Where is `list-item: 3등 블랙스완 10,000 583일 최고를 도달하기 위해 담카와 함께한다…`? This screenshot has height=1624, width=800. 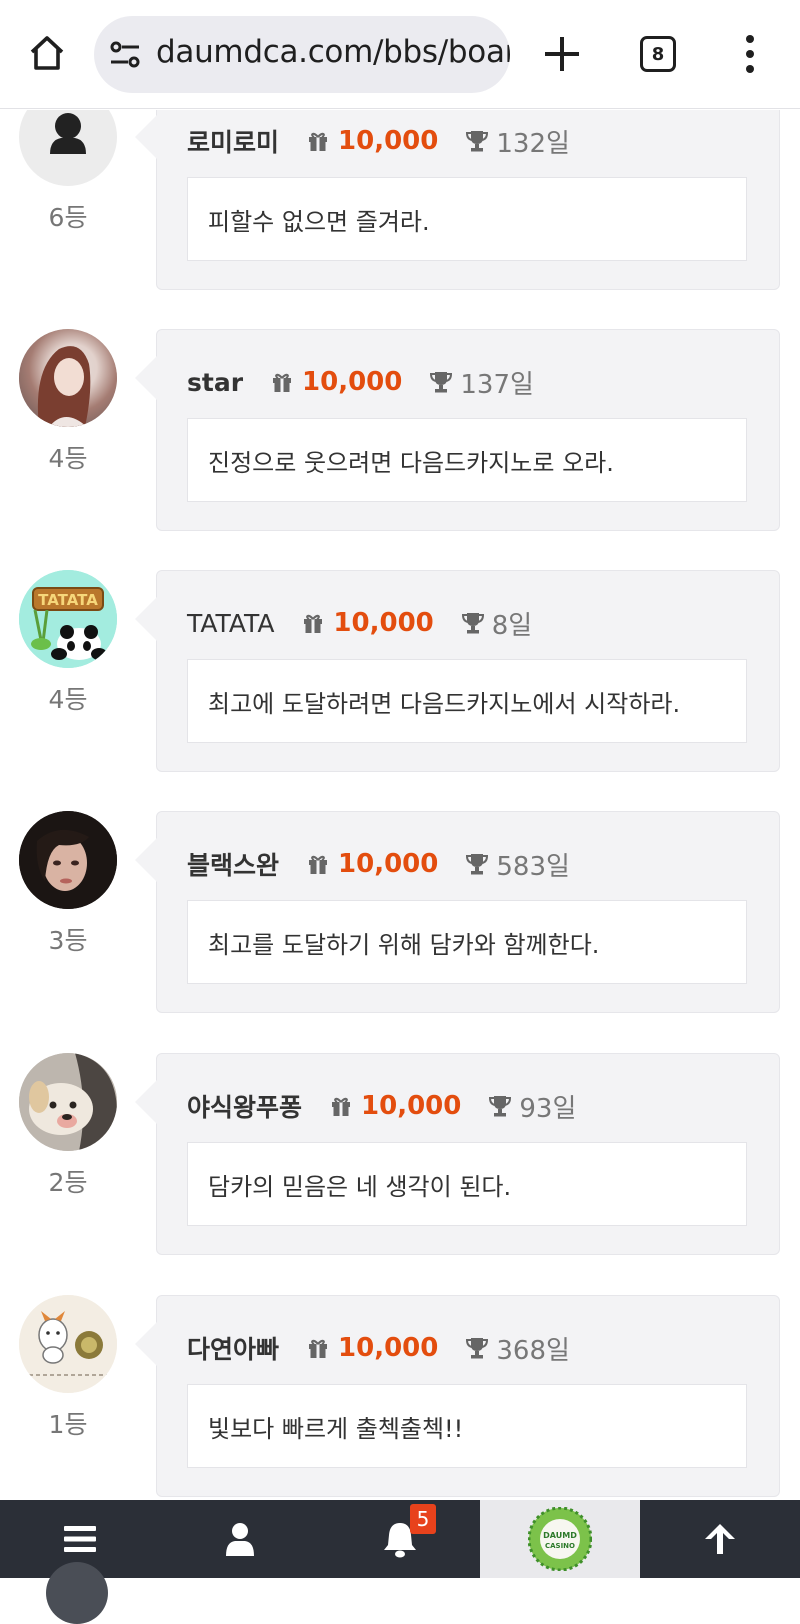 list-item: 3등 블랙스완 10,000 583일 최고를 도달하기 위해 담카와 함께한다… is located at coordinates (400, 913).